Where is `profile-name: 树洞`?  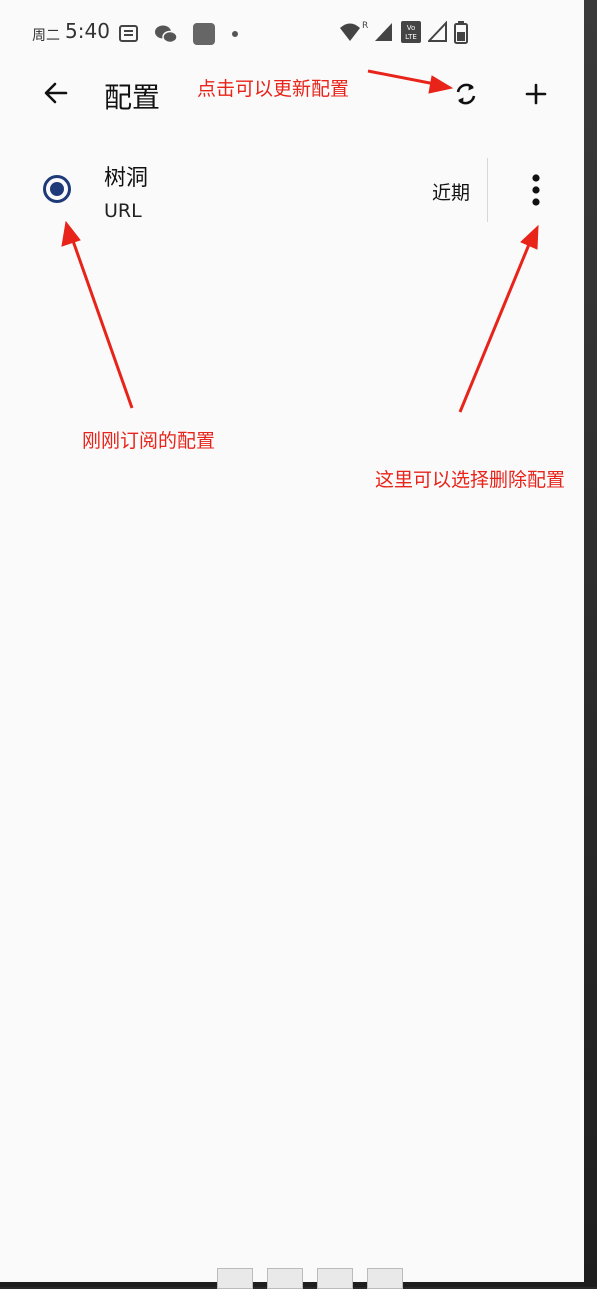
profile-name: 树洞 is located at coordinates (126, 178).